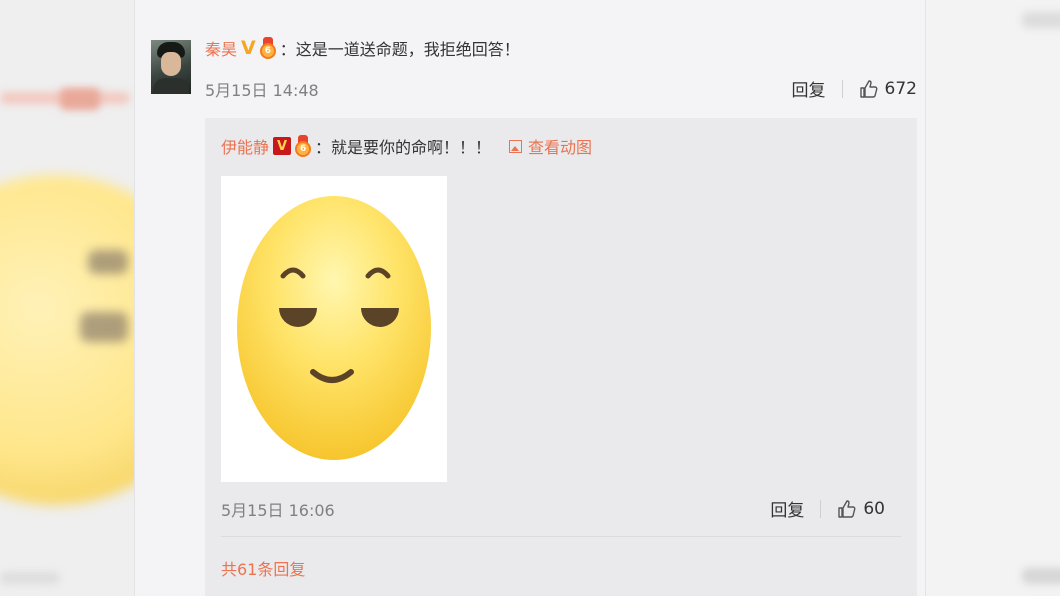 This screenshot has height=596, width=1060. I want to click on smirk-emoji-image, so click(334, 328).